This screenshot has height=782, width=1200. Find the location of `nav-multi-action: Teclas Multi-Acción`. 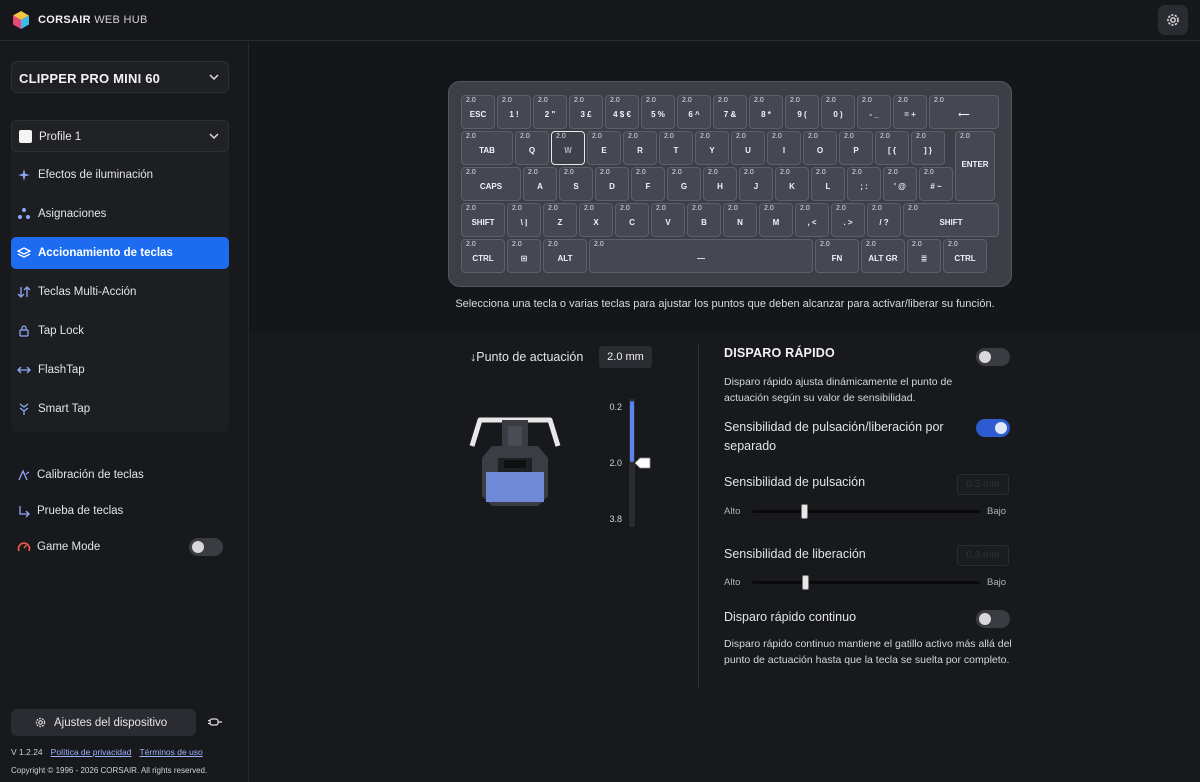

nav-multi-action: Teclas Multi-Acción is located at coordinates (120, 292).